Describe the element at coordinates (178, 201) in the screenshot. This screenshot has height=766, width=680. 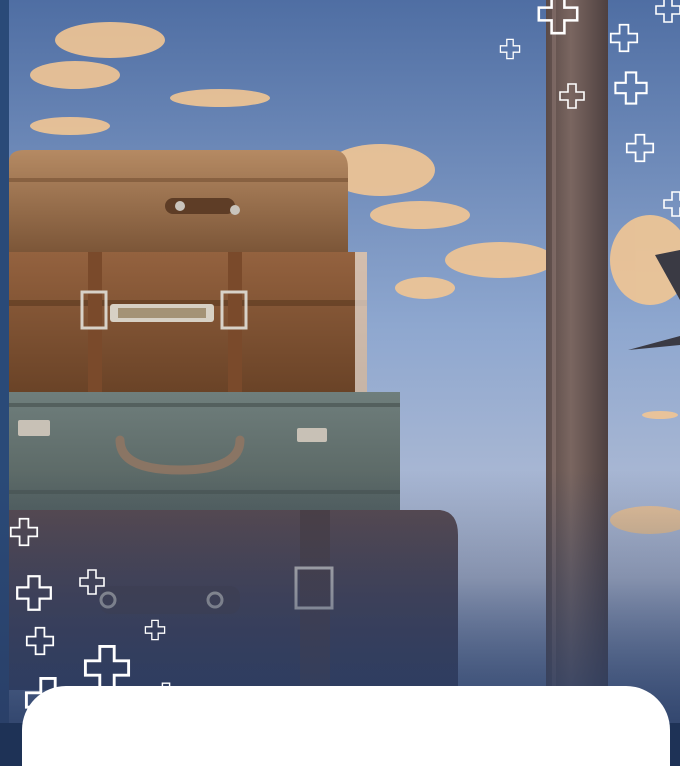
I see `suitcase-top` at that location.